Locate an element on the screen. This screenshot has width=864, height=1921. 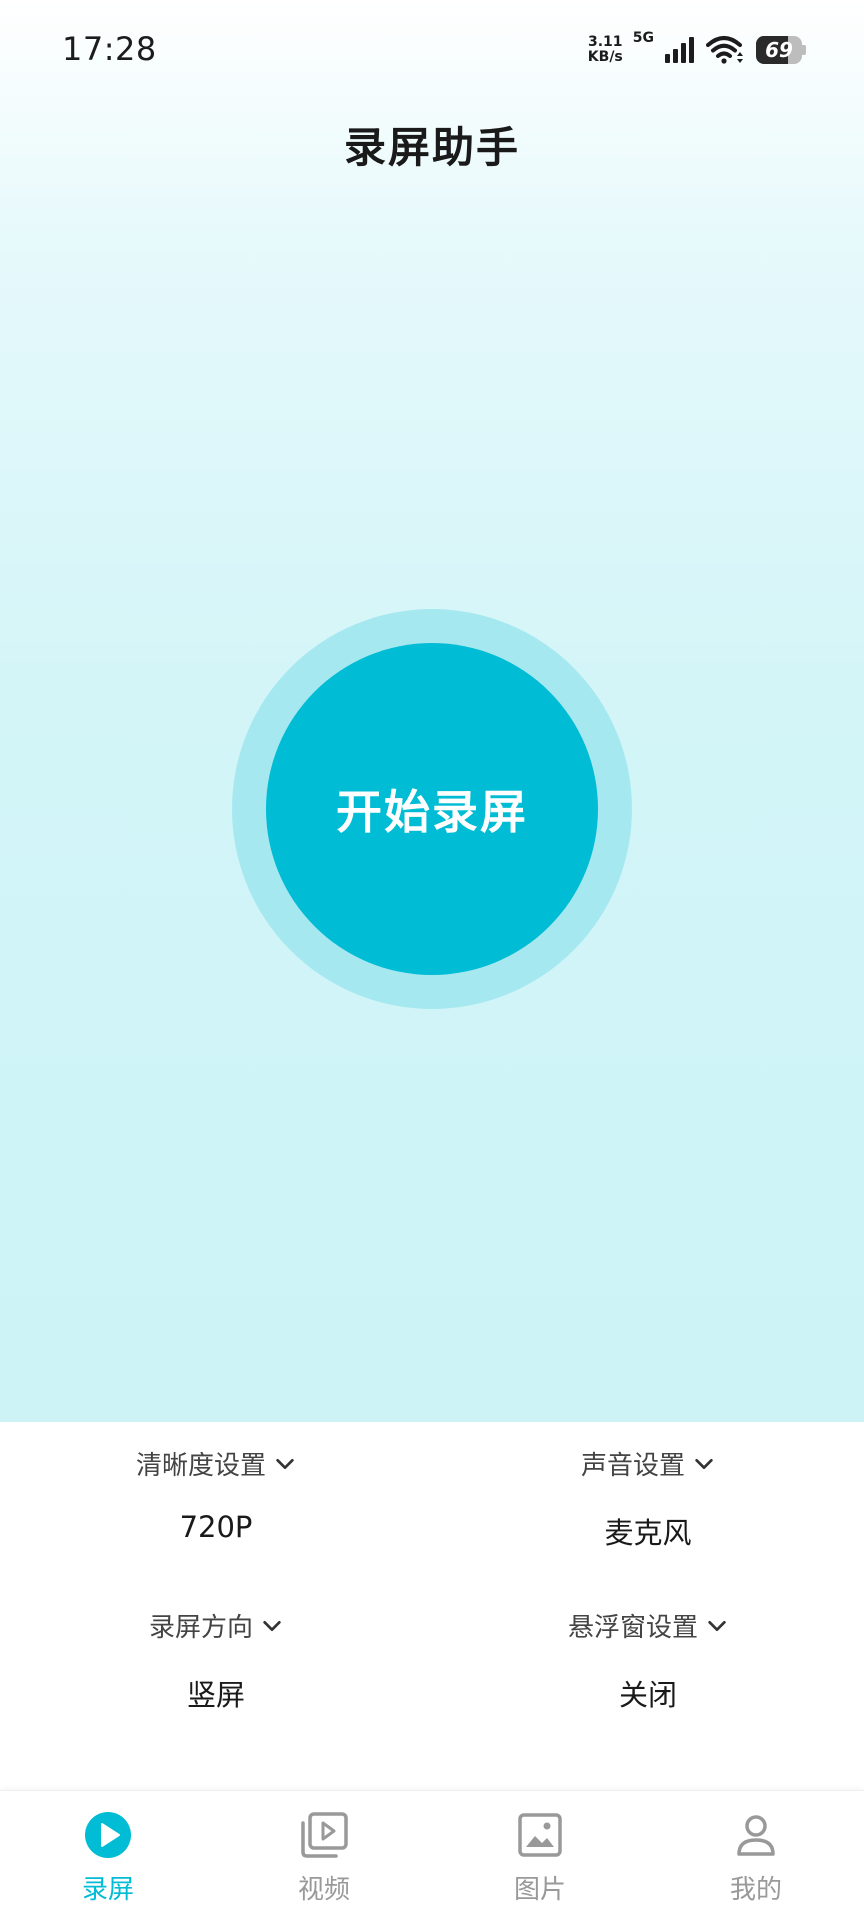
audio-label: 声音设置 is located at coordinates (632, 1466).